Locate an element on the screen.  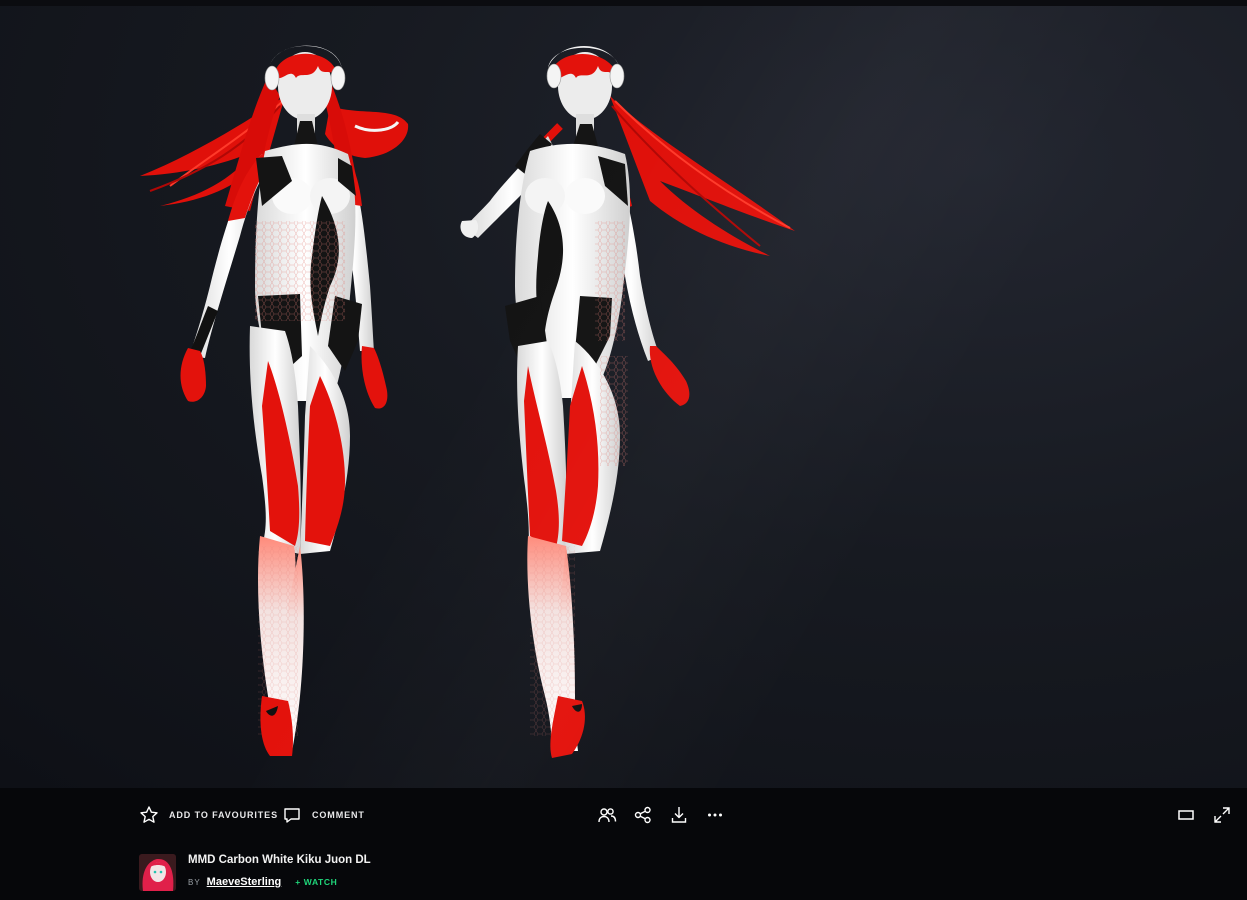
add-to-favourites-button: ADD TO FAVOURITES is located at coordinates (208, 815).